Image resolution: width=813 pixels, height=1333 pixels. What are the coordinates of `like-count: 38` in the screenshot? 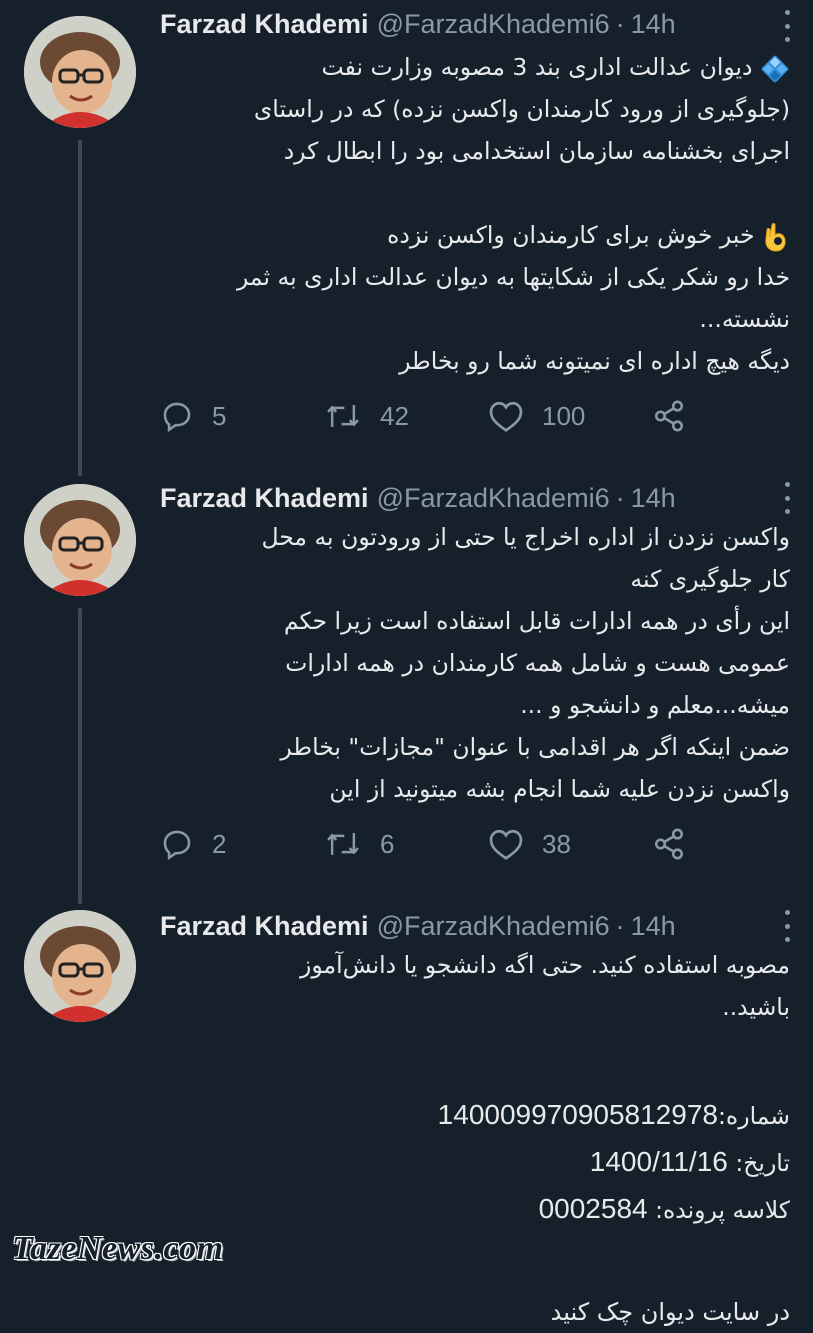 It's located at (556, 843).